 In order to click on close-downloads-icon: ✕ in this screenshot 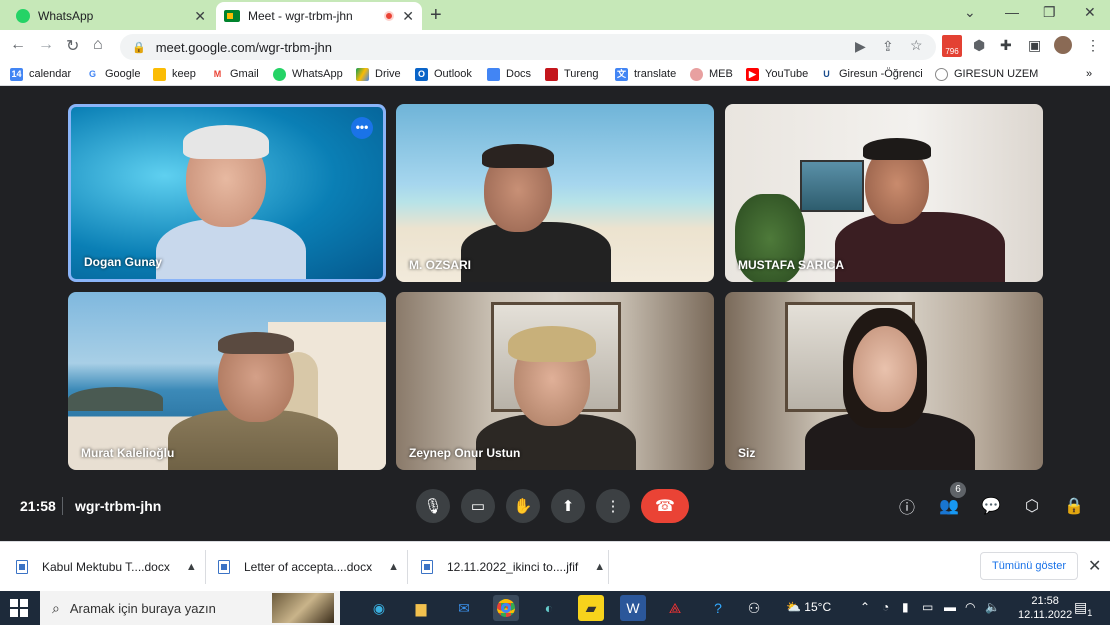, I will do `click(1094, 566)`.